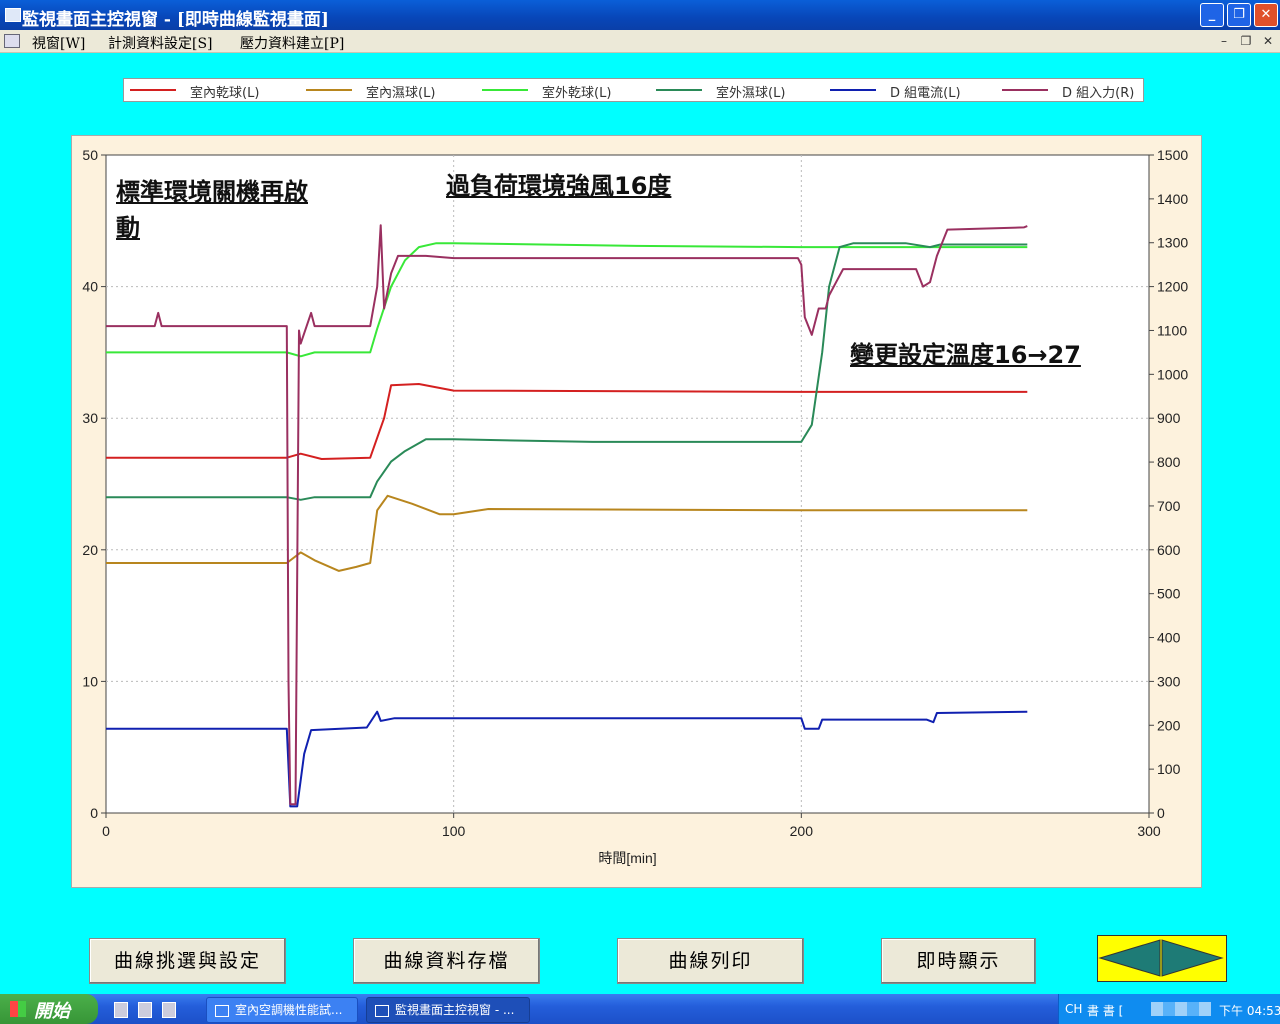 Image resolution: width=1280 pixels, height=1024 pixels. I want to click on y-right-tick-label: 900, so click(1169, 418).